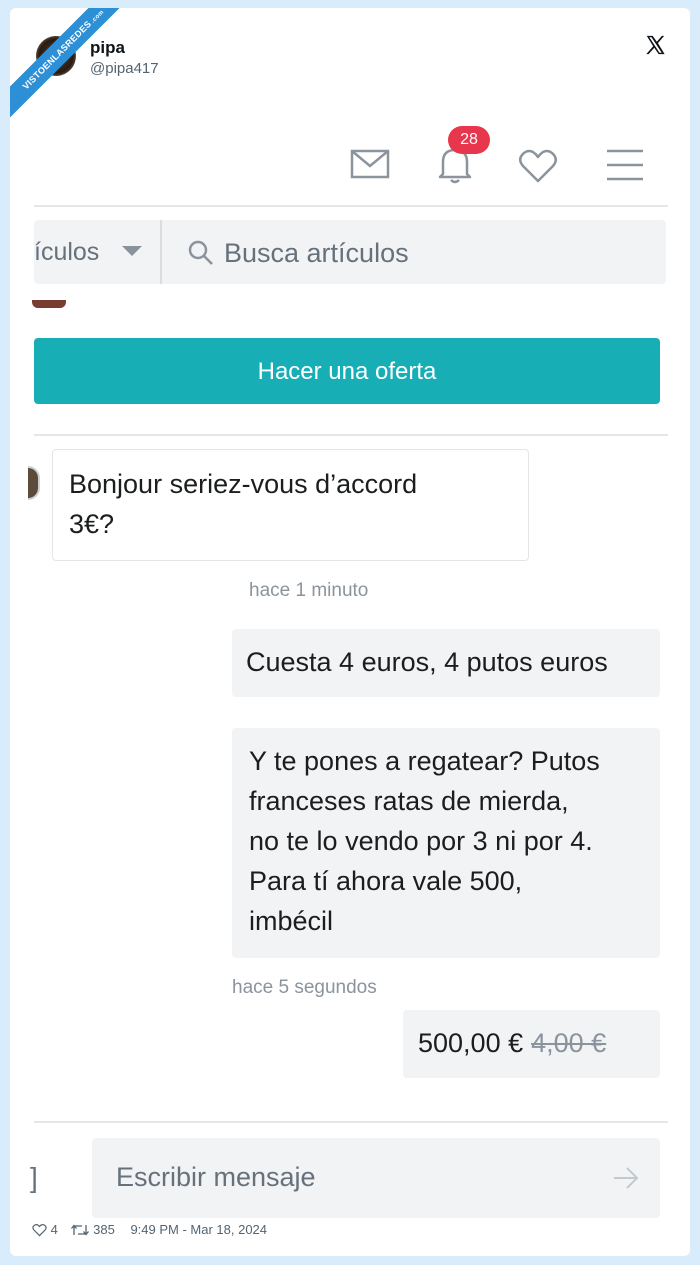 Image resolution: width=700 pixels, height=1265 pixels. Describe the element at coordinates (351, 435) in the screenshot. I see `offer-divider` at that location.